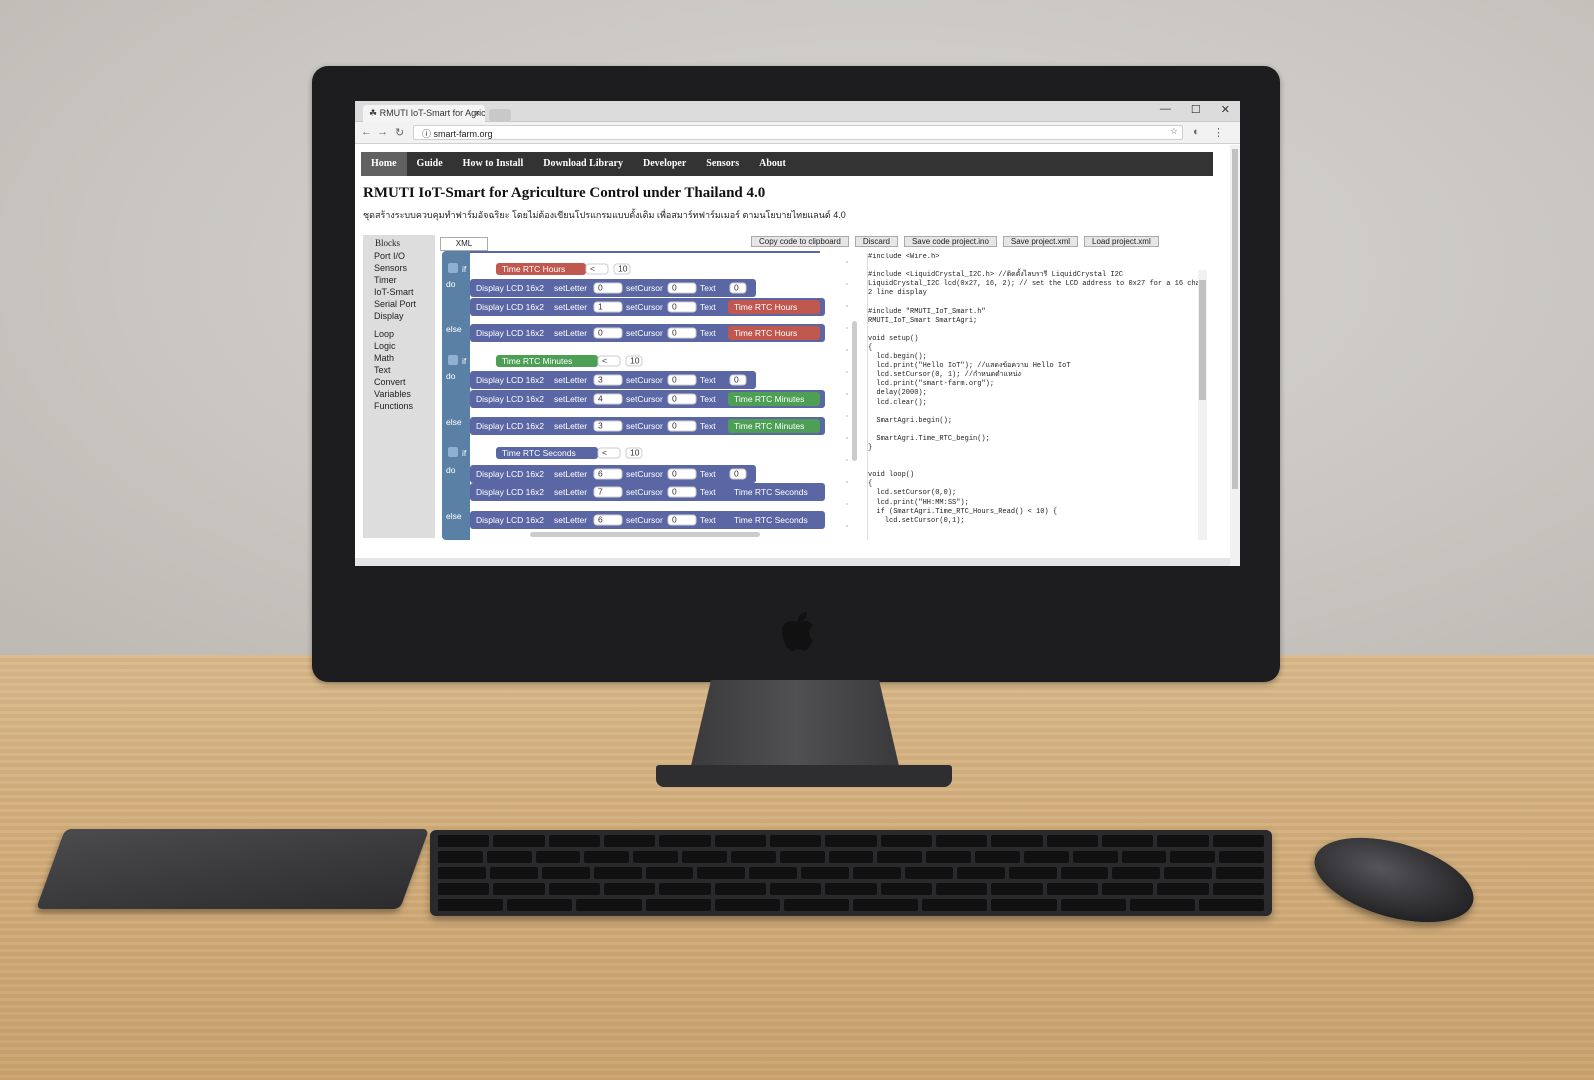  What do you see at coordinates (382, 132) in the screenshot?
I see `forward-icon: →` at bounding box center [382, 132].